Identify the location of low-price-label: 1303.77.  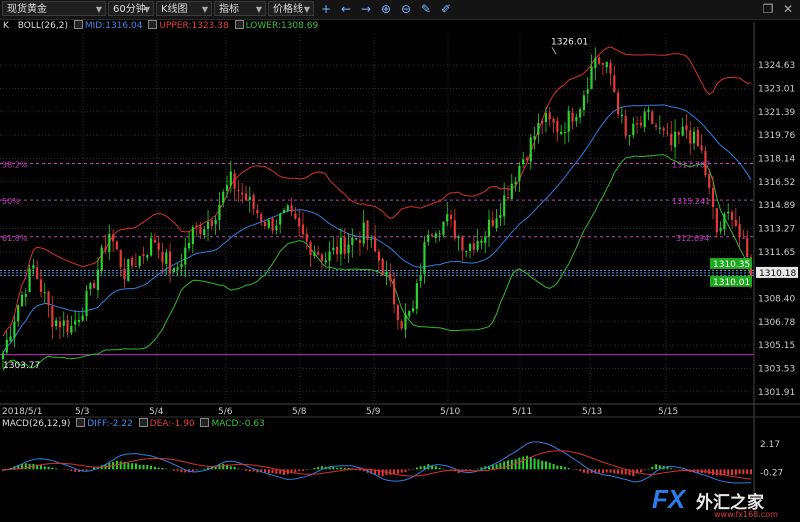
(21, 366).